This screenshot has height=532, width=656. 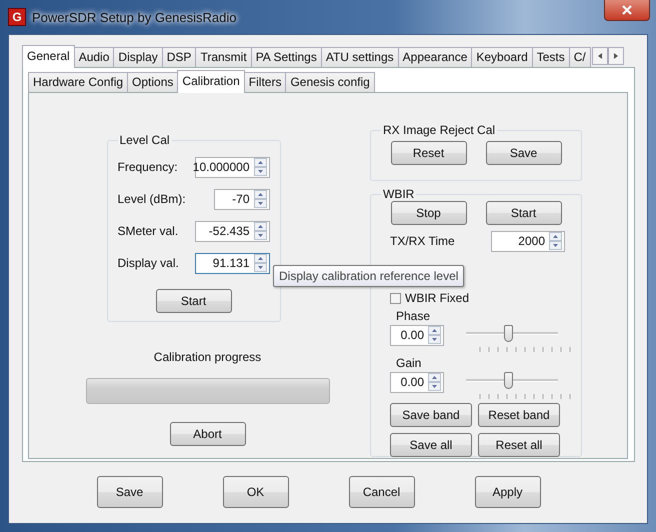 I want to click on number-field: 2000, so click(x=528, y=241).